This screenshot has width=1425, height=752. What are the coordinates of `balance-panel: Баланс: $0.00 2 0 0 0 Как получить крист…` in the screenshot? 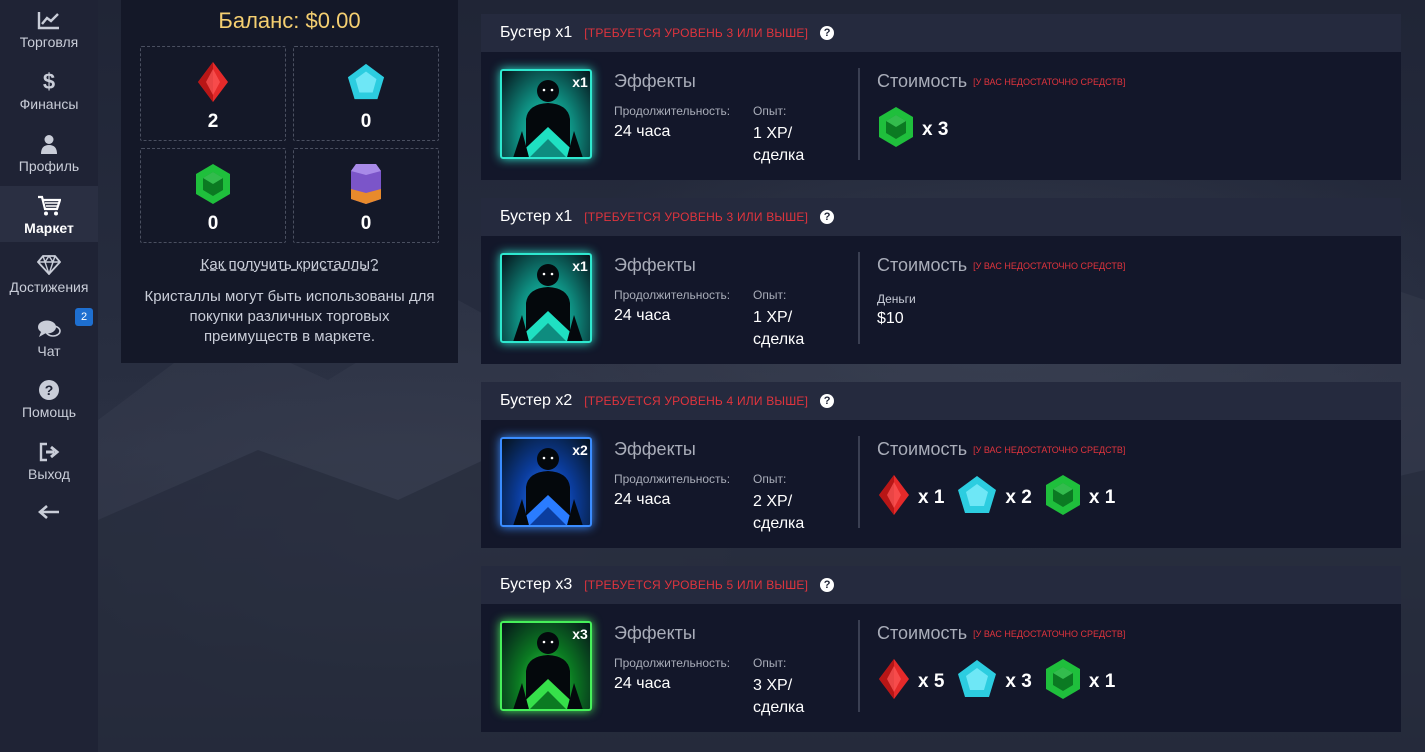 It's located at (289, 181).